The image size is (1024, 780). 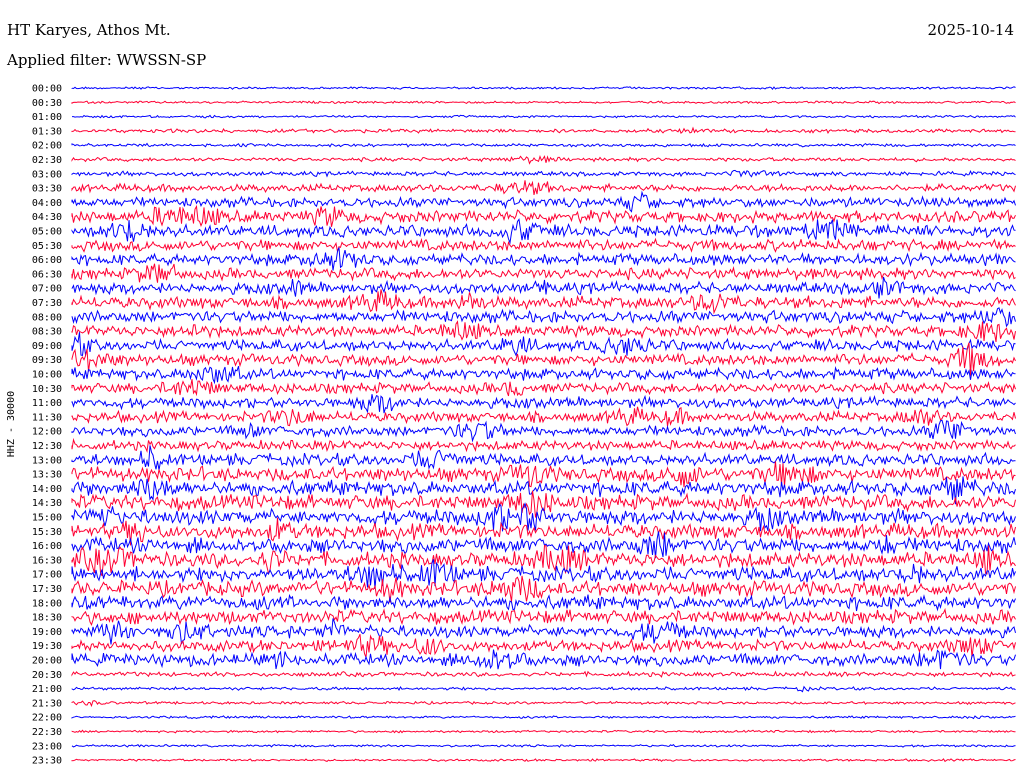 I want to click on time-tick-label: 02:30, so click(x=47, y=160).